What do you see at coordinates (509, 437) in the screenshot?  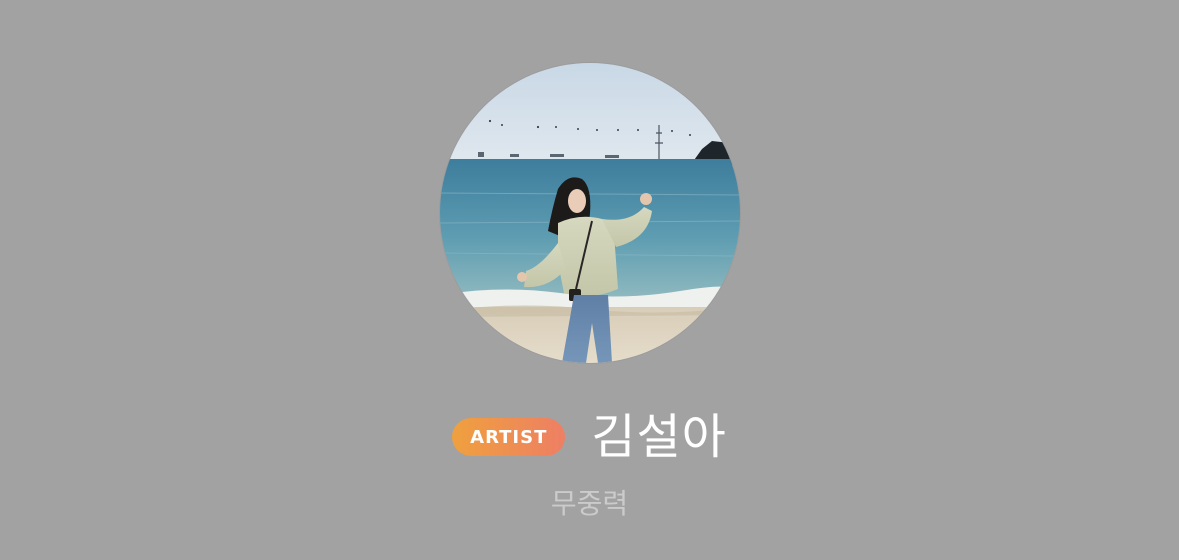 I see `artist-badge: ARTIST` at bounding box center [509, 437].